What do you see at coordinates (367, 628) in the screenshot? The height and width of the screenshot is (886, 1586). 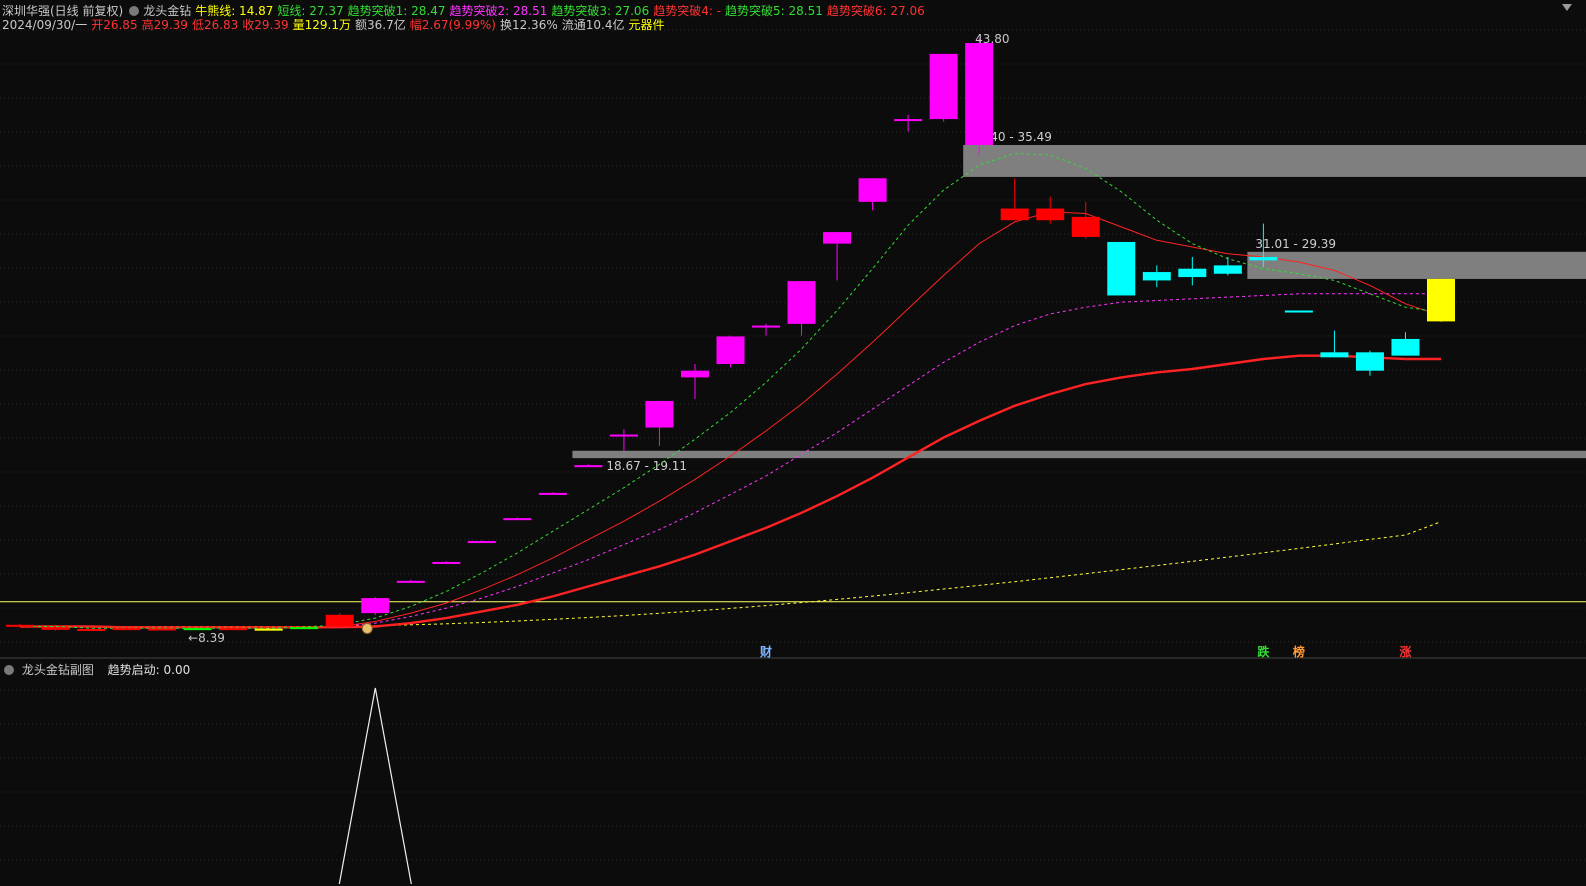 I see `money-bag-icon` at bounding box center [367, 628].